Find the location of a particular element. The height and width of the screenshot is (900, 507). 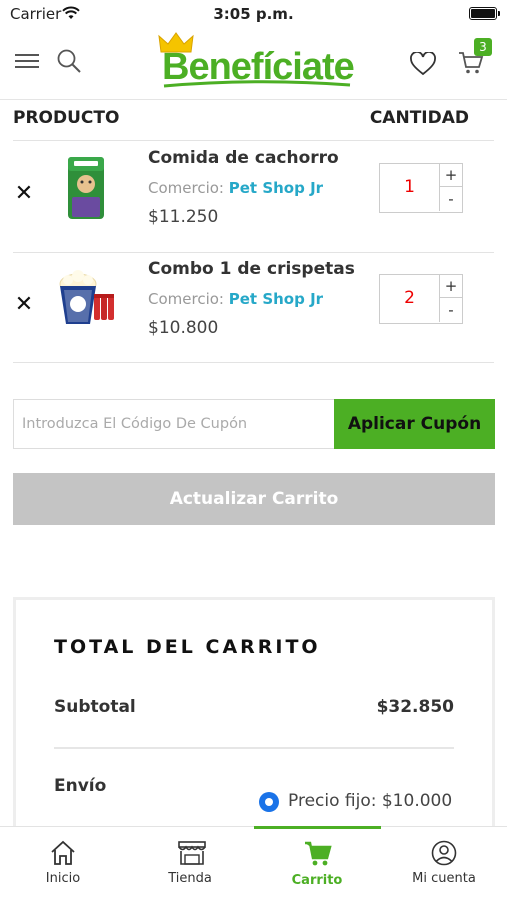

quantity-stepper: 1 + - is located at coordinates (421, 188).